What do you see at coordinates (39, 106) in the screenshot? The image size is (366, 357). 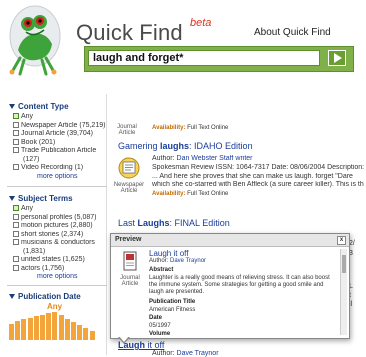 I see `content-type-title: Content Type` at bounding box center [39, 106].